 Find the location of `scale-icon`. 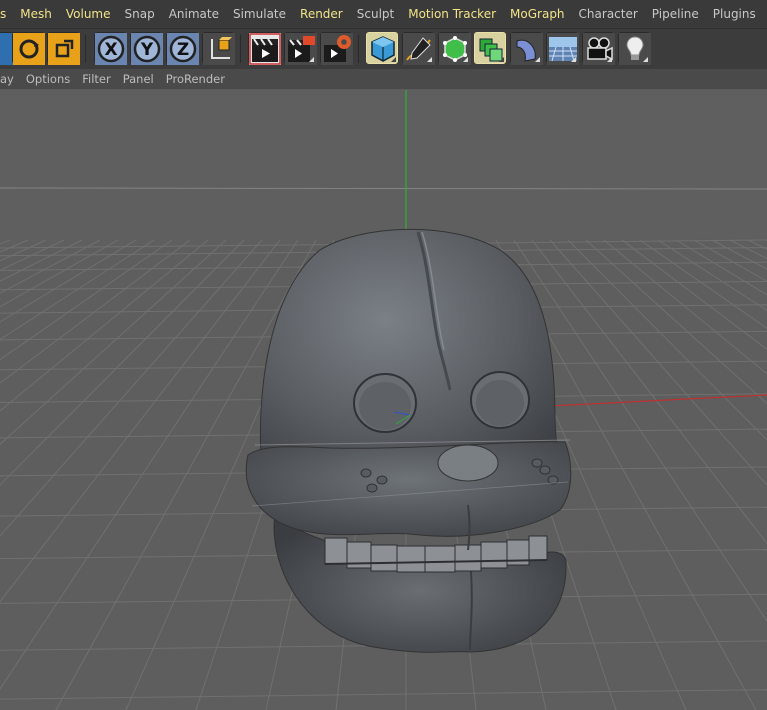

scale-icon is located at coordinates (64, 49).